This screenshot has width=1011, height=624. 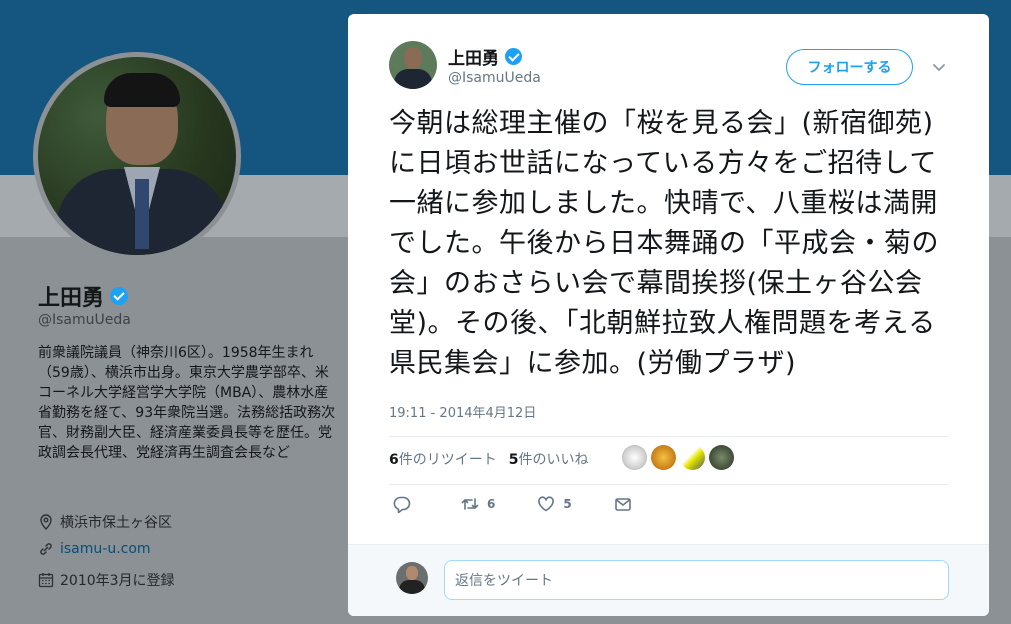 I want to click on tweet-stats: 6件のリツイート 5件のいいね, so click(x=489, y=459).